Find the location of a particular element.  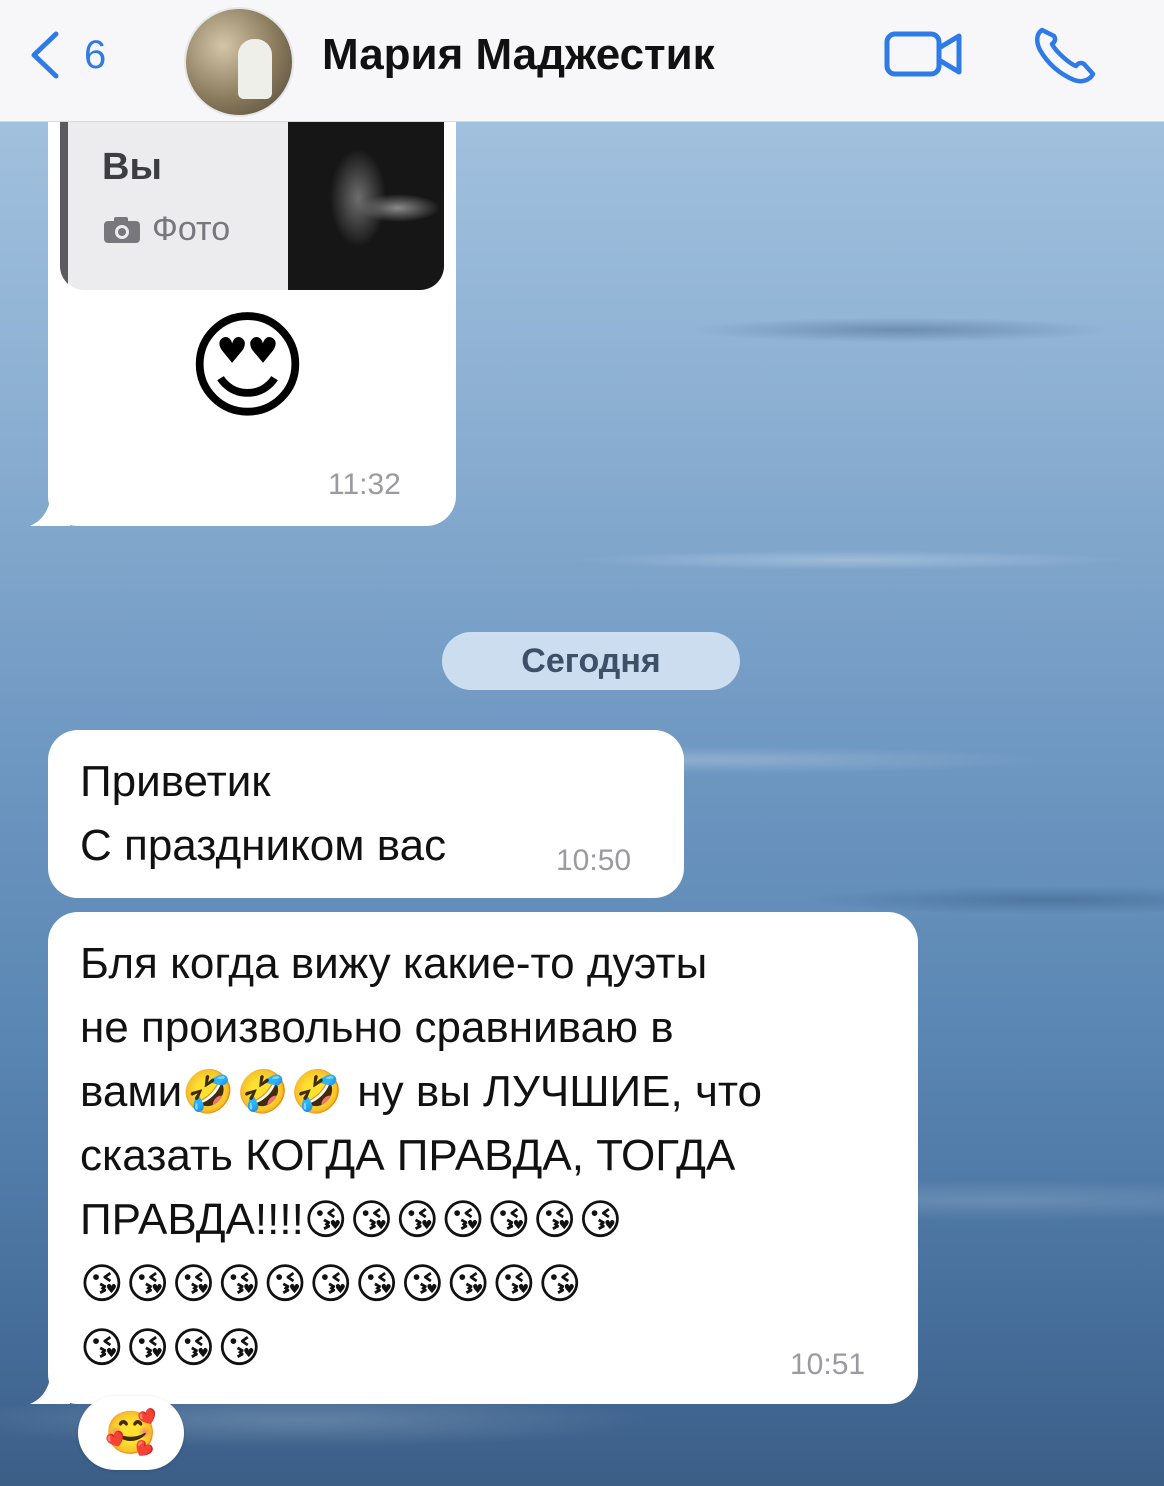

back-button: 6 is located at coordinates (67, 55).